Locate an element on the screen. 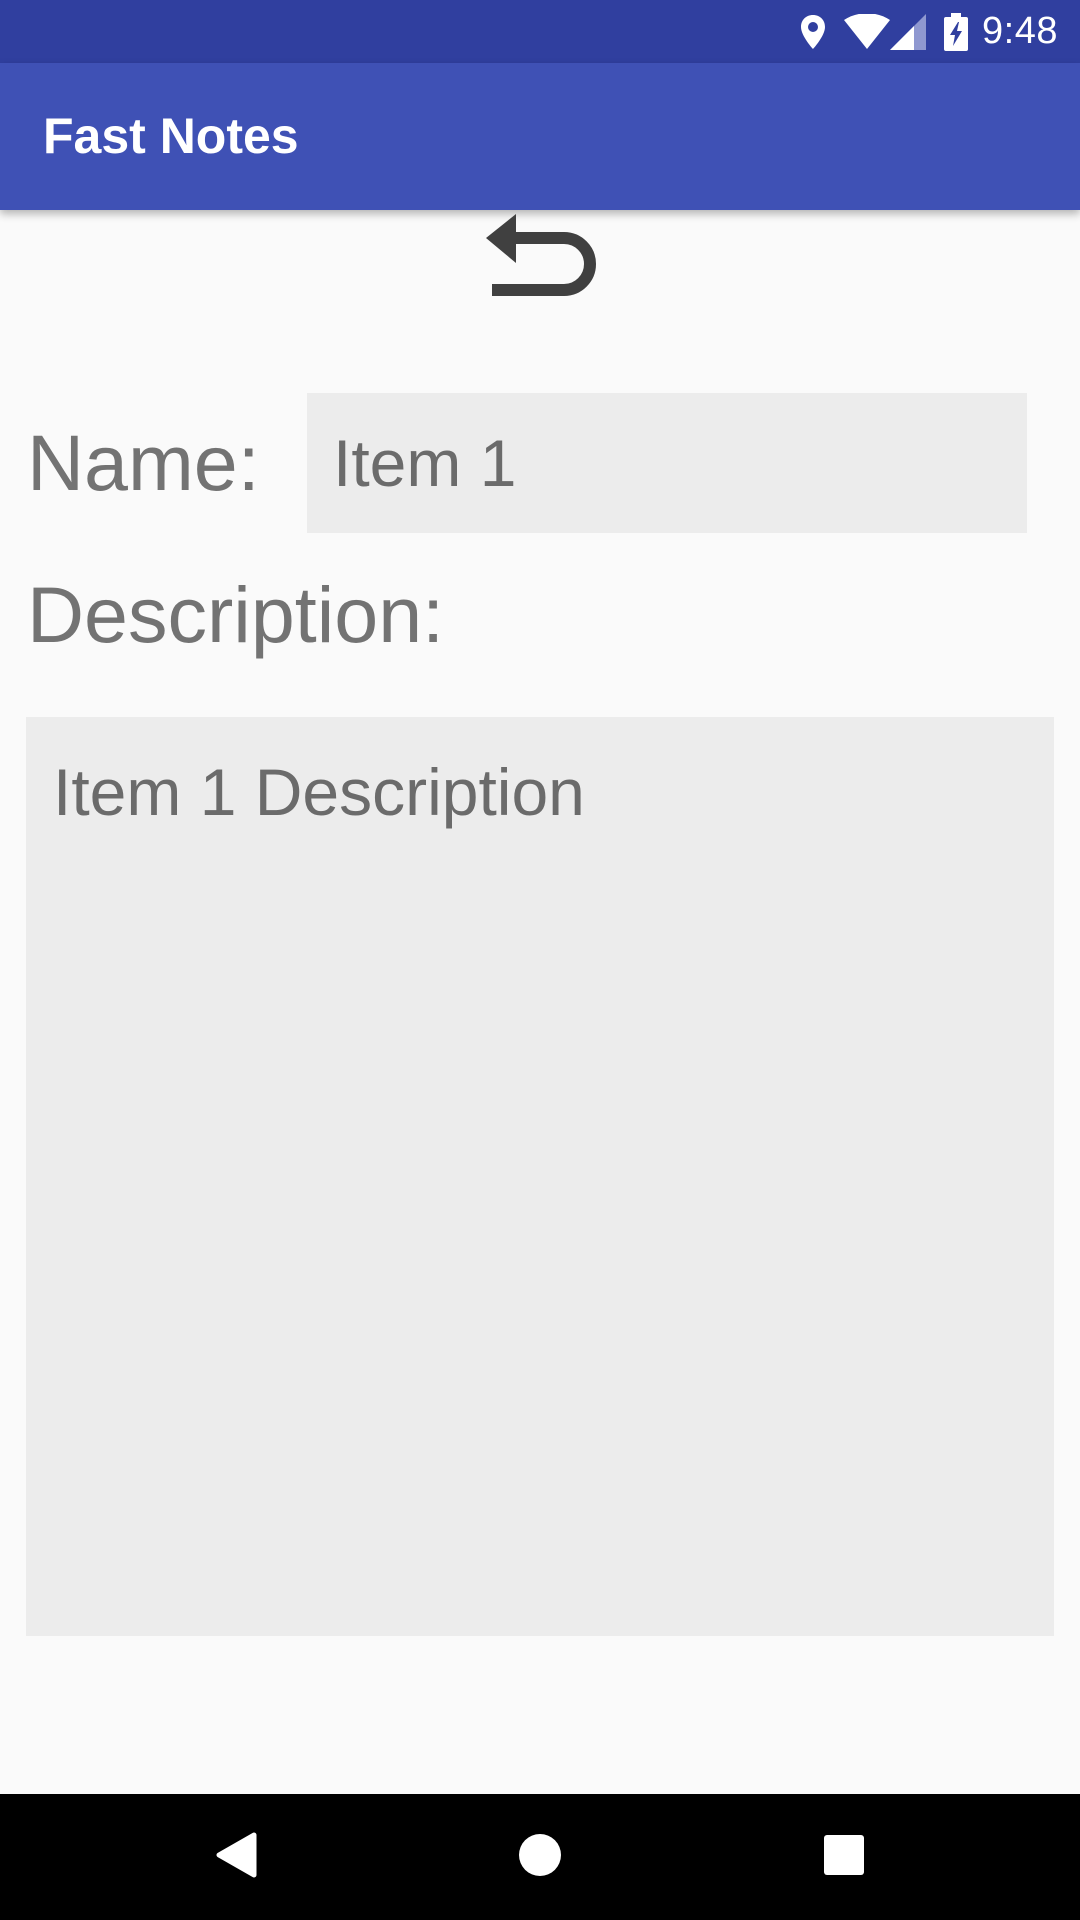 This screenshot has width=1080, height=1920. recents-button is located at coordinates (844, 1857).